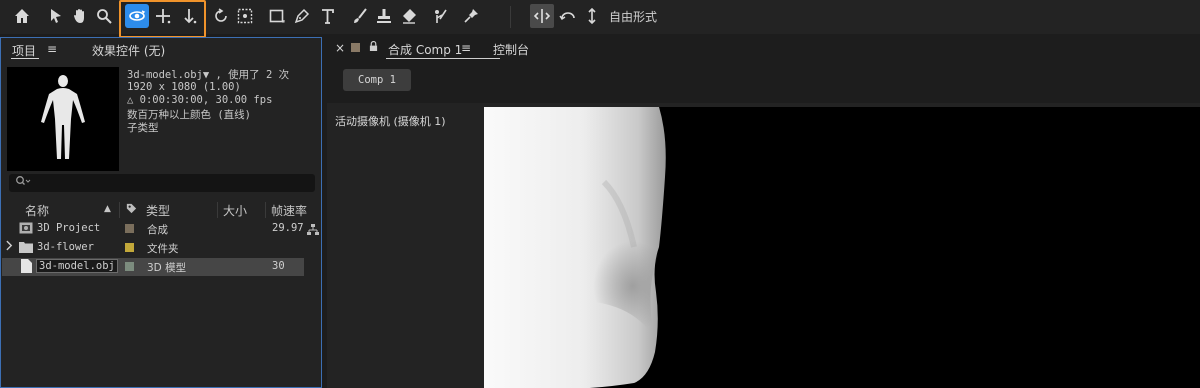  What do you see at coordinates (24, 50) in the screenshot?
I see `tab-project: 项目` at bounding box center [24, 50].